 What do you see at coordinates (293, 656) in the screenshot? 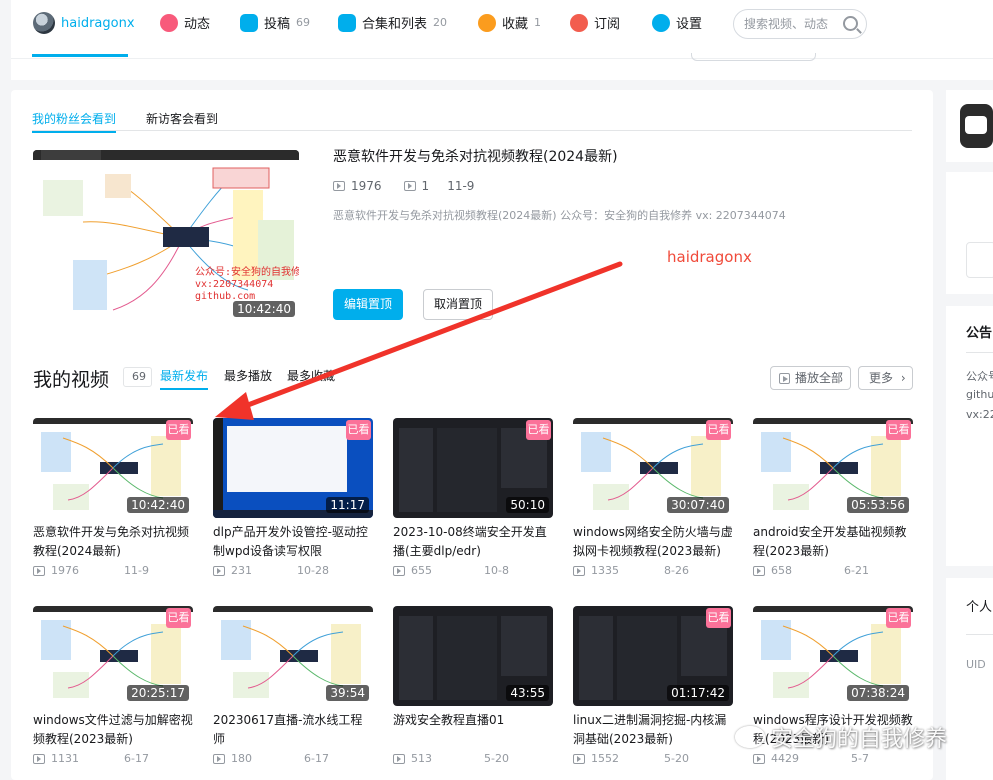
I see `video-thumbnail: 39:54` at bounding box center [293, 656].